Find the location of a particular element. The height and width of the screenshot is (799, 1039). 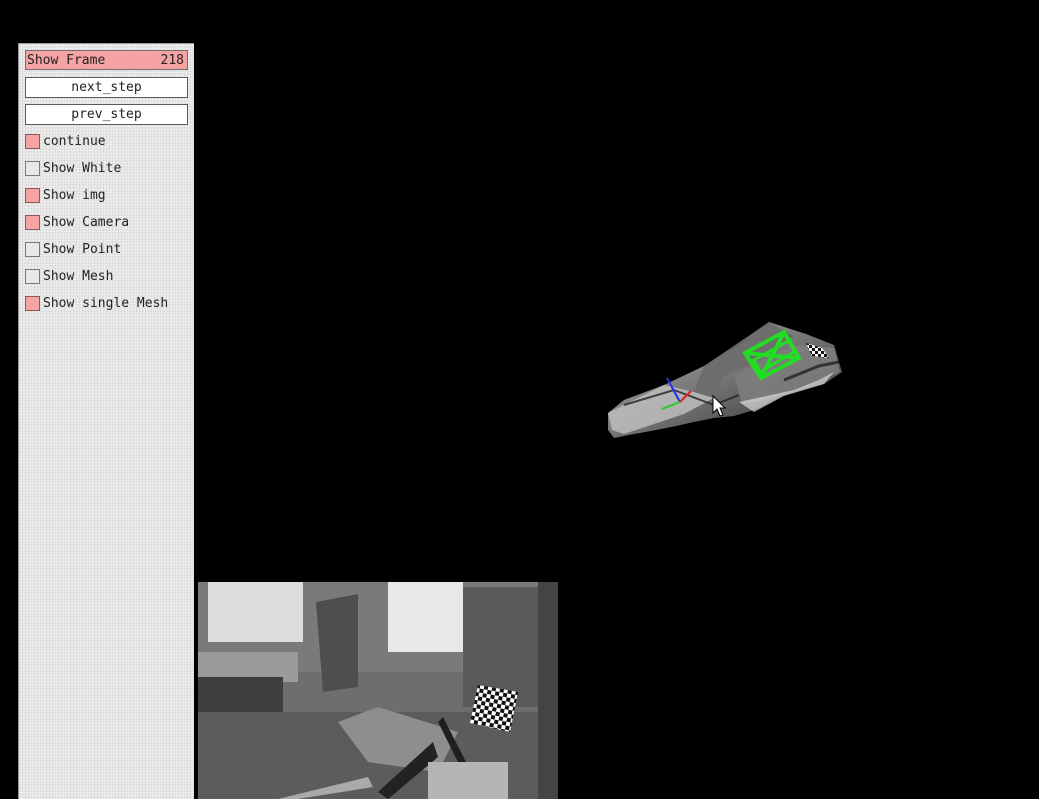

show-white-checkbox is located at coordinates (32, 168).